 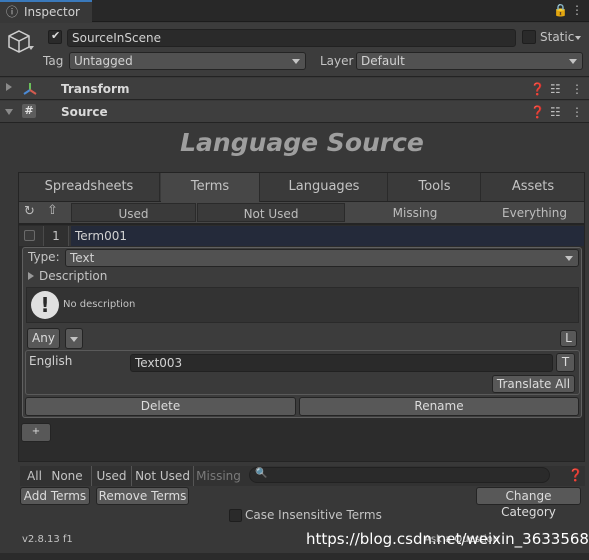 I want to click on tag-label: Tag, so click(x=53, y=61).